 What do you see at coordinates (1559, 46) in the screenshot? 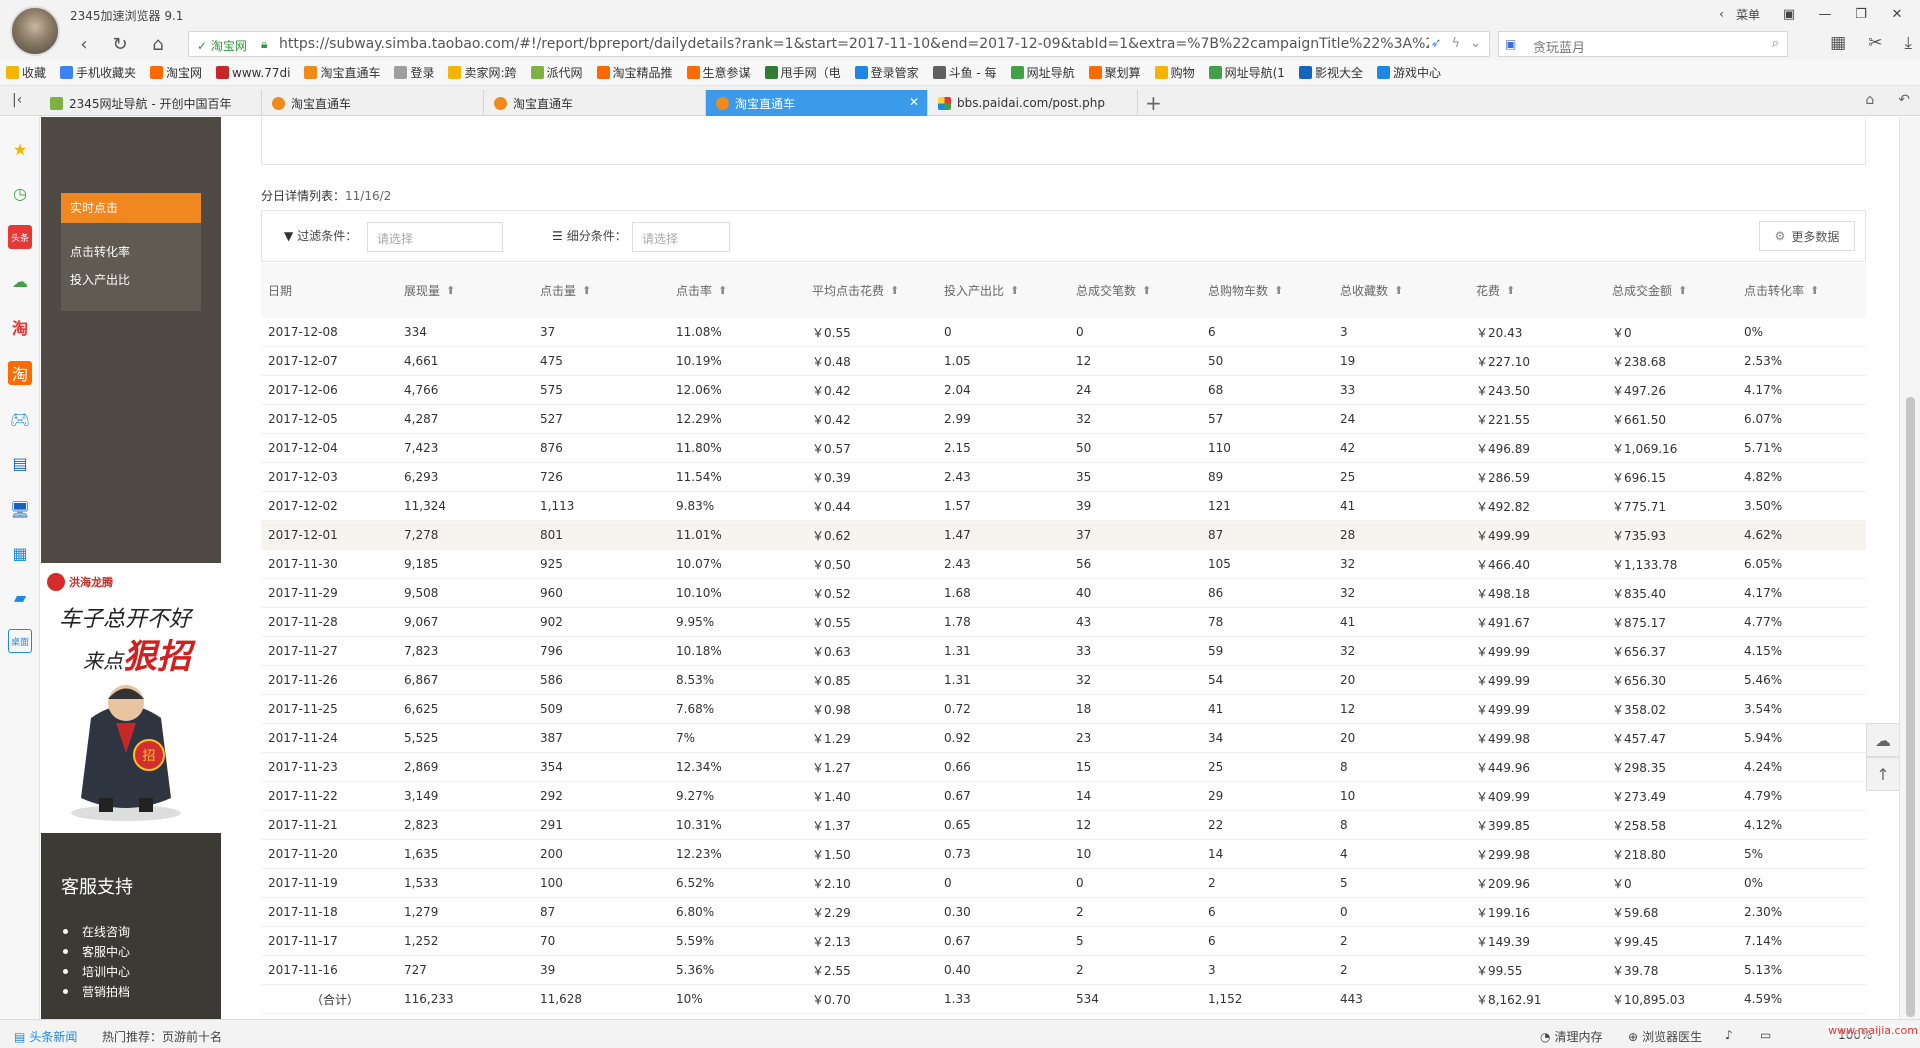
I see `search-input: 贪玩蓝月` at bounding box center [1559, 46].